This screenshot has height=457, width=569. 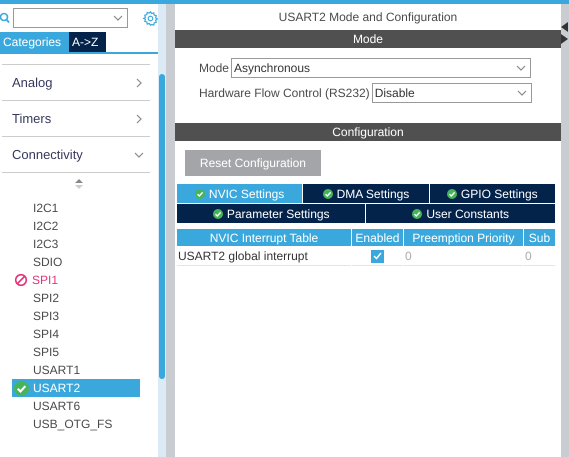 What do you see at coordinates (368, 17) in the screenshot?
I see `panel-title: USART2 Mode and Configuration` at bounding box center [368, 17].